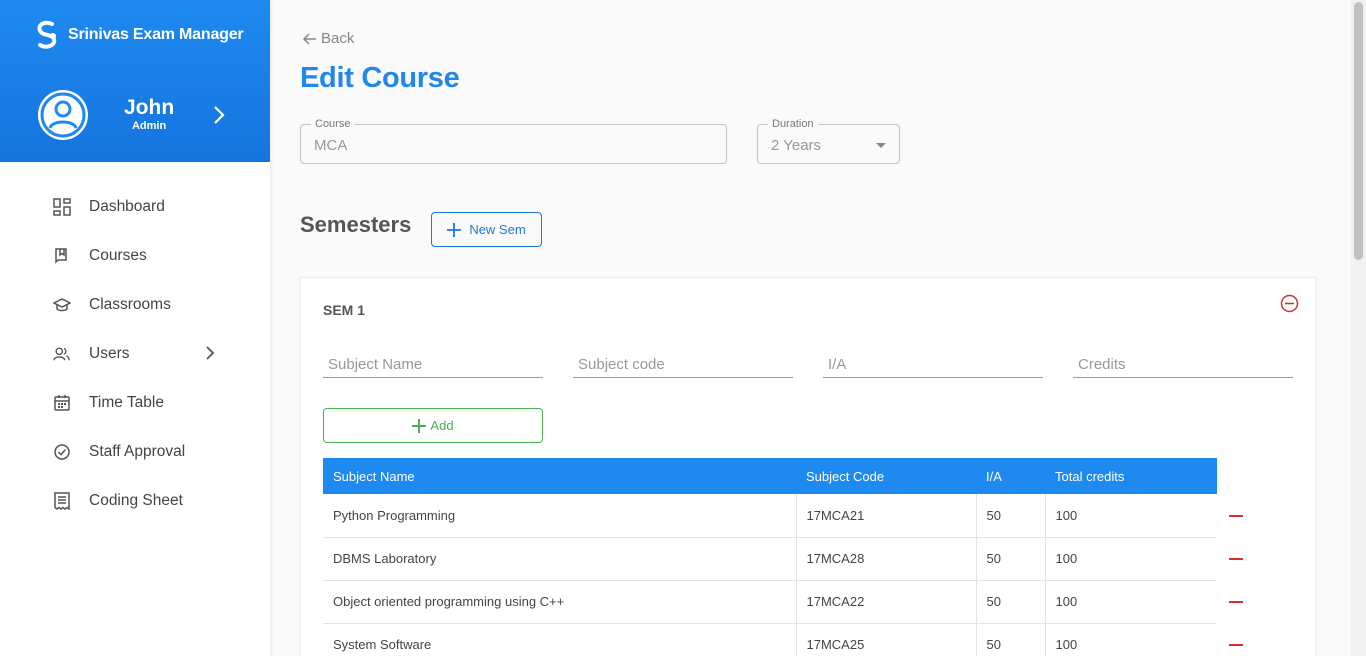 This screenshot has width=1366, height=656. Describe the element at coordinates (380, 78) in the screenshot. I see `page-title: Edit Course` at that location.